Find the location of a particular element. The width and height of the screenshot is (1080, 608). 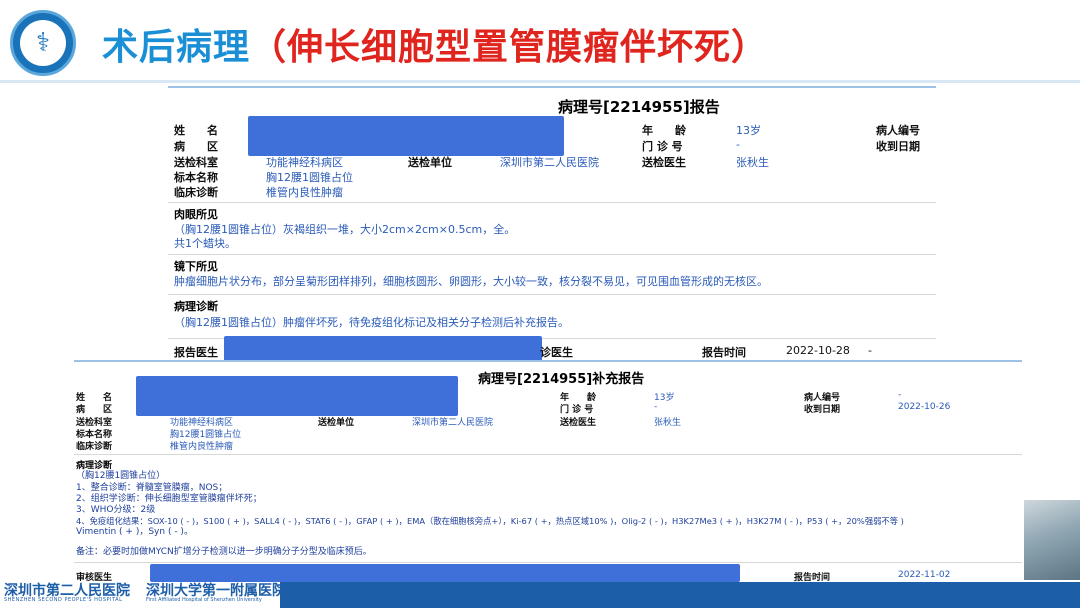

value-received: 2022-10-26 is located at coordinates (924, 407).